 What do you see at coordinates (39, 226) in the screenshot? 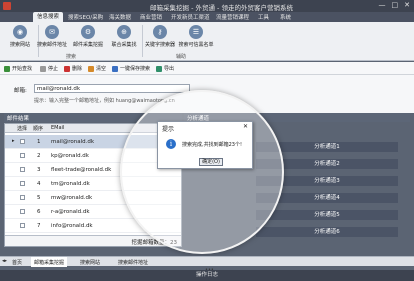
I see `row-number: 7` at bounding box center [39, 226].